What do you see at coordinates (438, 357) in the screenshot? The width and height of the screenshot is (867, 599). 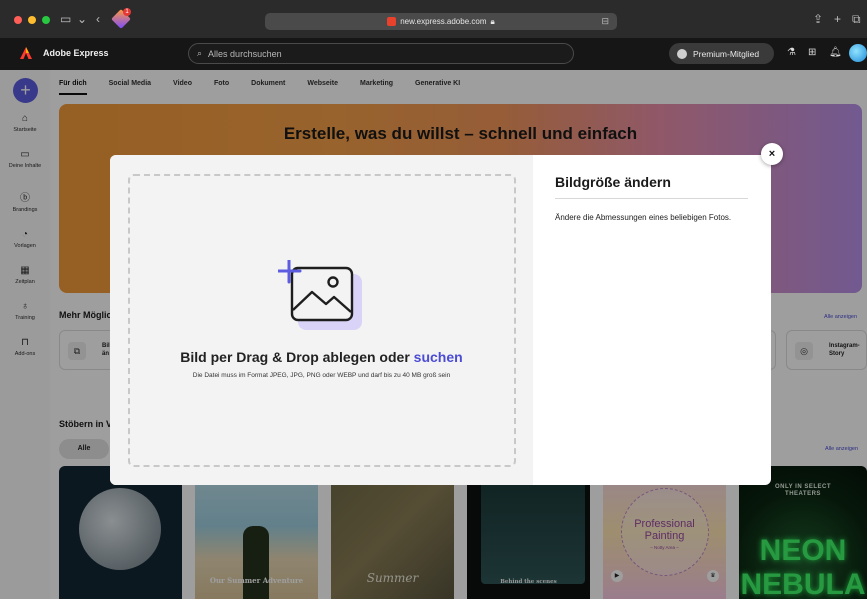 I see `browse-link: suchen` at bounding box center [438, 357].